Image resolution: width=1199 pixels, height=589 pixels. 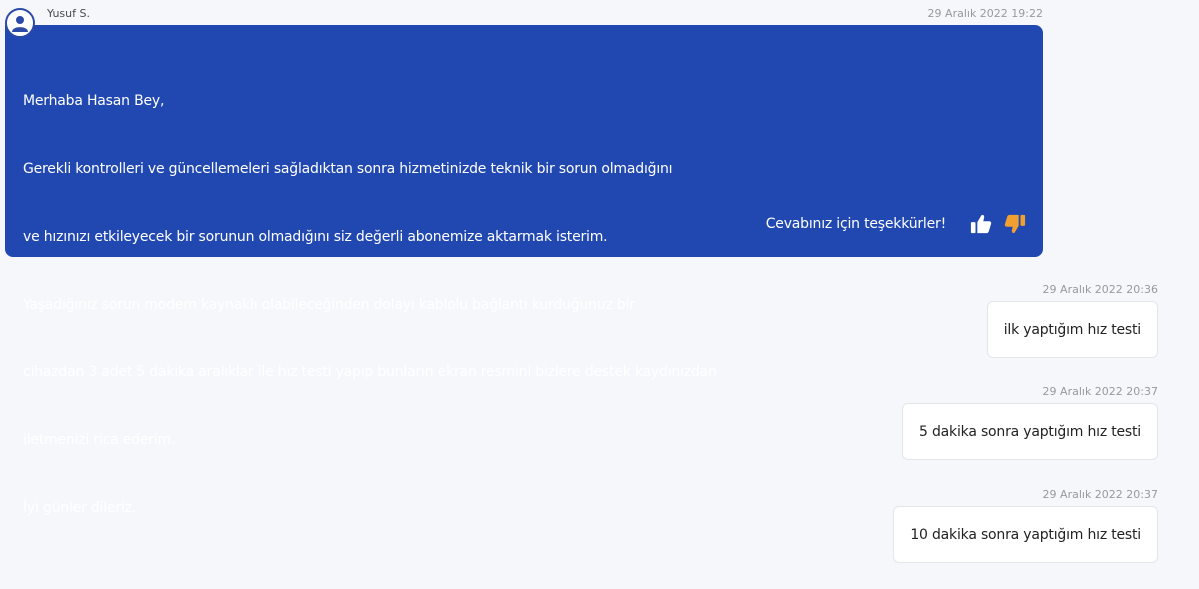 I want to click on feedback-label: Cevabınız için teşekkürler!, so click(x=855, y=224).